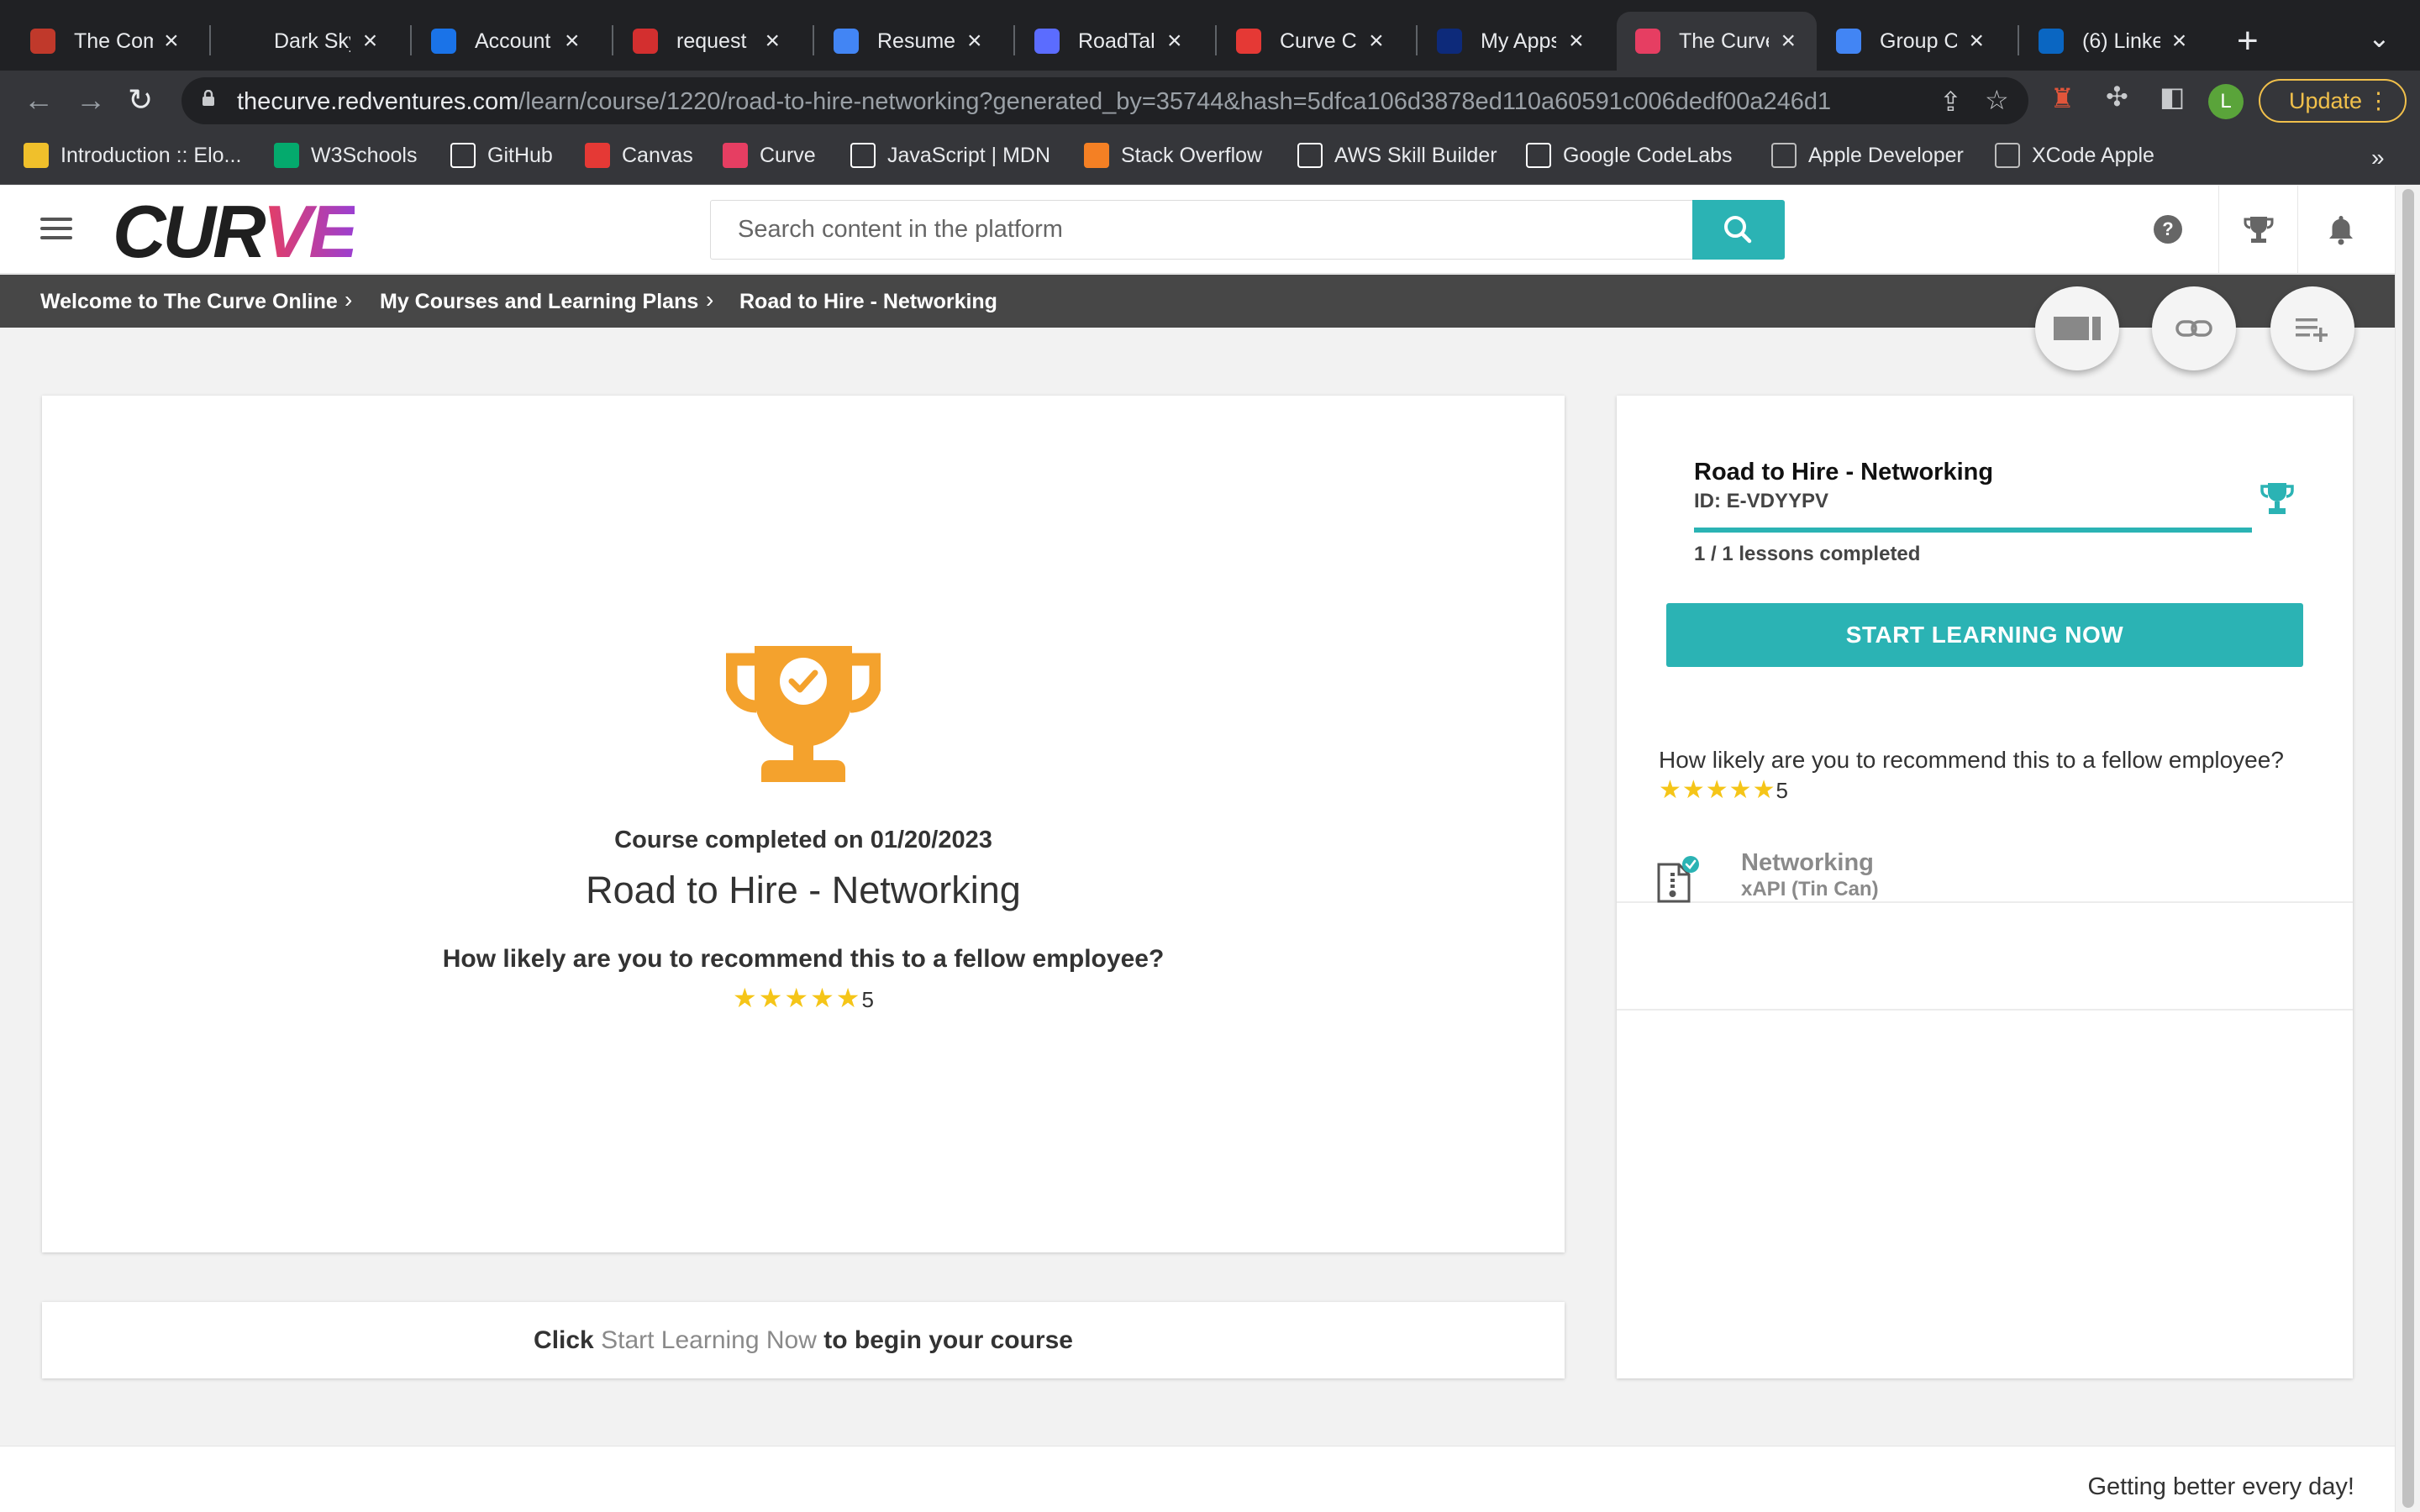 The height and width of the screenshot is (1512, 2420). What do you see at coordinates (2380, 38) in the screenshot?
I see `tab-search-chevron-icon: ⌄` at bounding box center [2380, 38].